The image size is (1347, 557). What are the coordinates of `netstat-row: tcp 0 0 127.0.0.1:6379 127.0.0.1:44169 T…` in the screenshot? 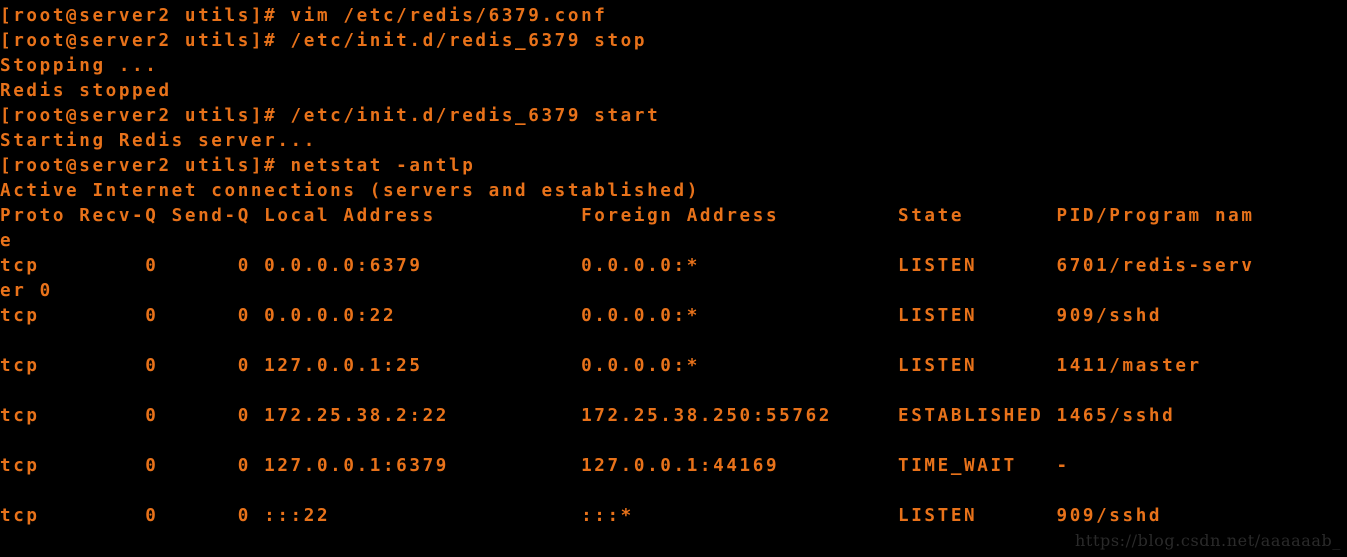 It's located at (535, 466).